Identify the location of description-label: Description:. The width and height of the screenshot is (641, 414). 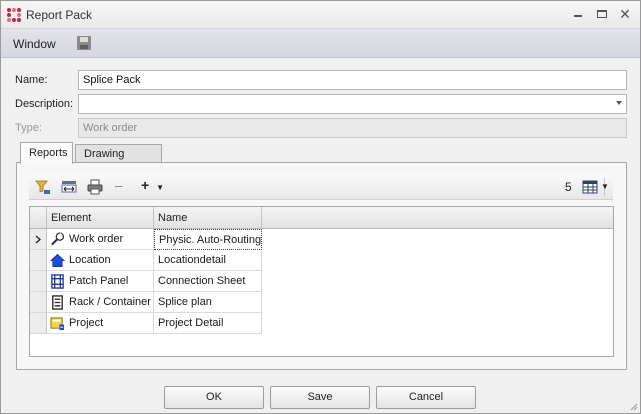
(44, 104).